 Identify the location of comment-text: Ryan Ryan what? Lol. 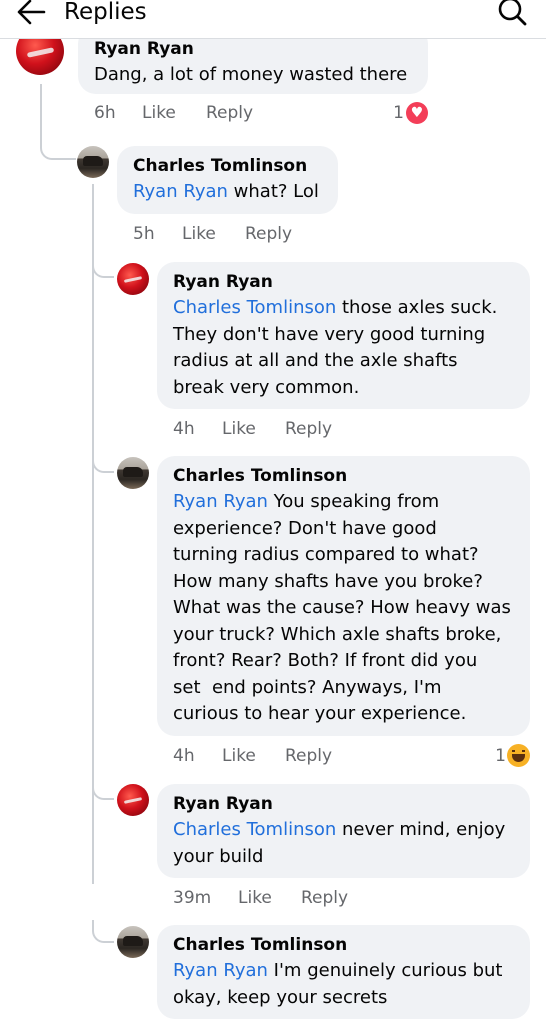
(226, 191).